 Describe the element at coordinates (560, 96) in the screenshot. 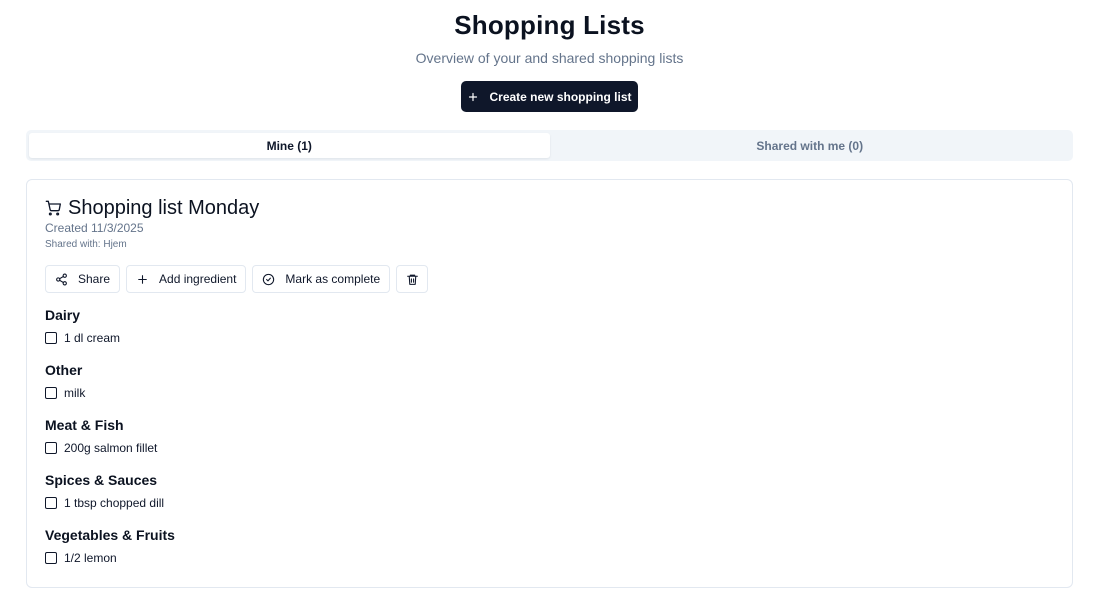

I see `create-list-label: Create new shopping list` at that location.